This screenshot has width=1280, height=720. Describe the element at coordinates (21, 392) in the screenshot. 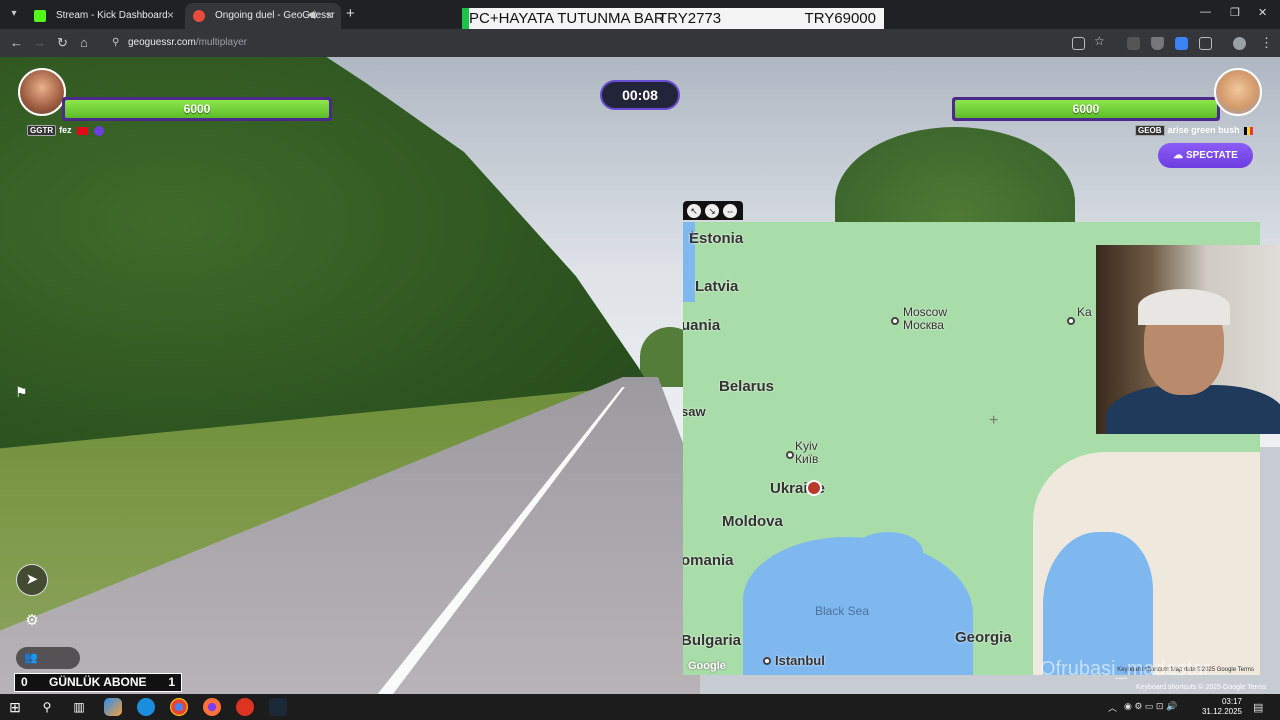

I see `report-icon: ⚑` at that location.